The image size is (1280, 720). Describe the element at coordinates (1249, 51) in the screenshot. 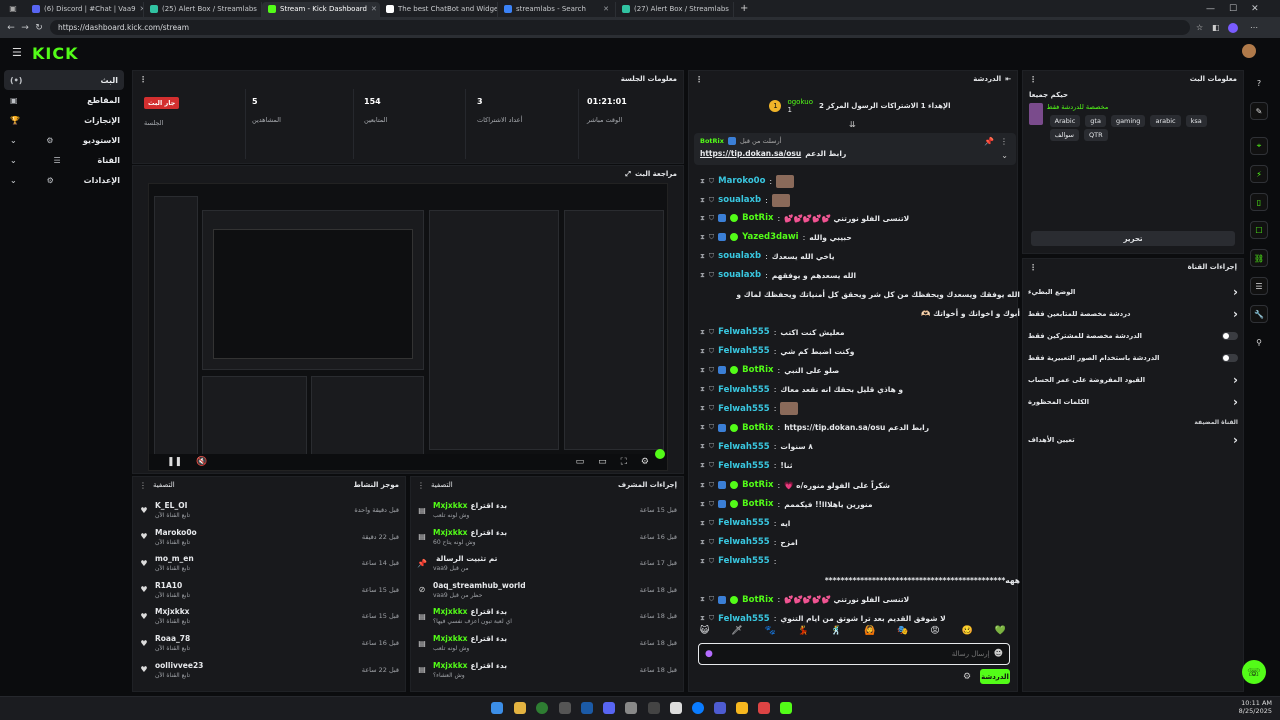

I see `user-avatar` at that location.